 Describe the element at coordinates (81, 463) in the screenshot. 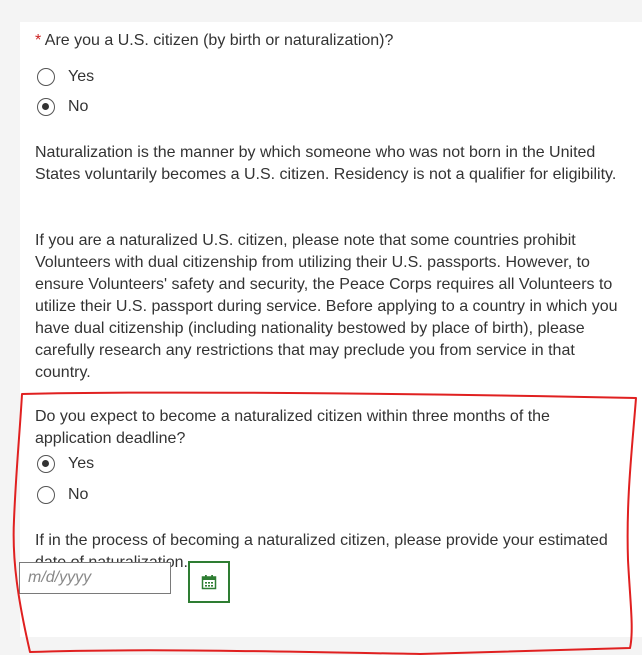

I see `naturalize-yes-label: Yes` at that location.